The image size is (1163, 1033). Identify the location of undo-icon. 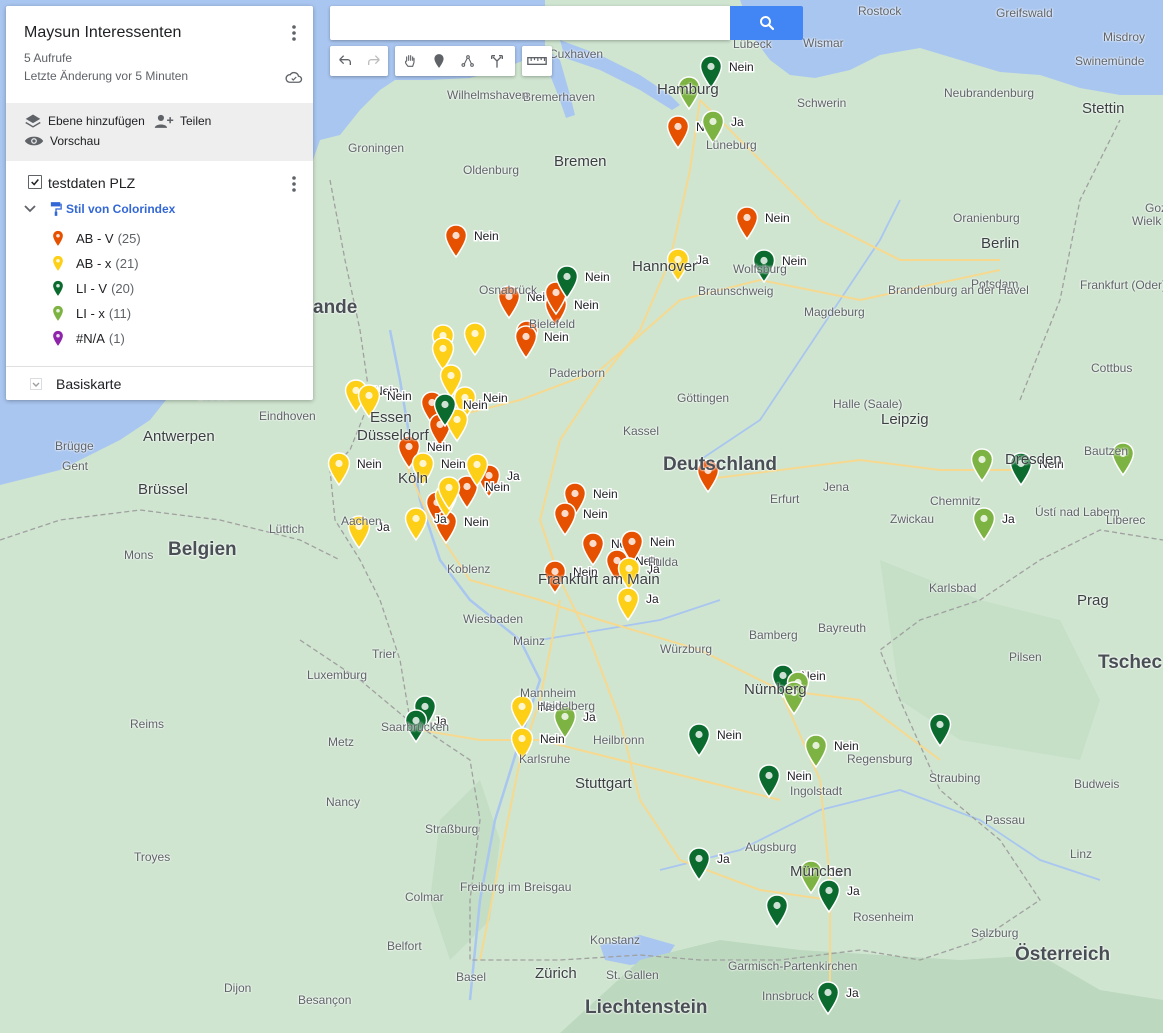
(344, 60).